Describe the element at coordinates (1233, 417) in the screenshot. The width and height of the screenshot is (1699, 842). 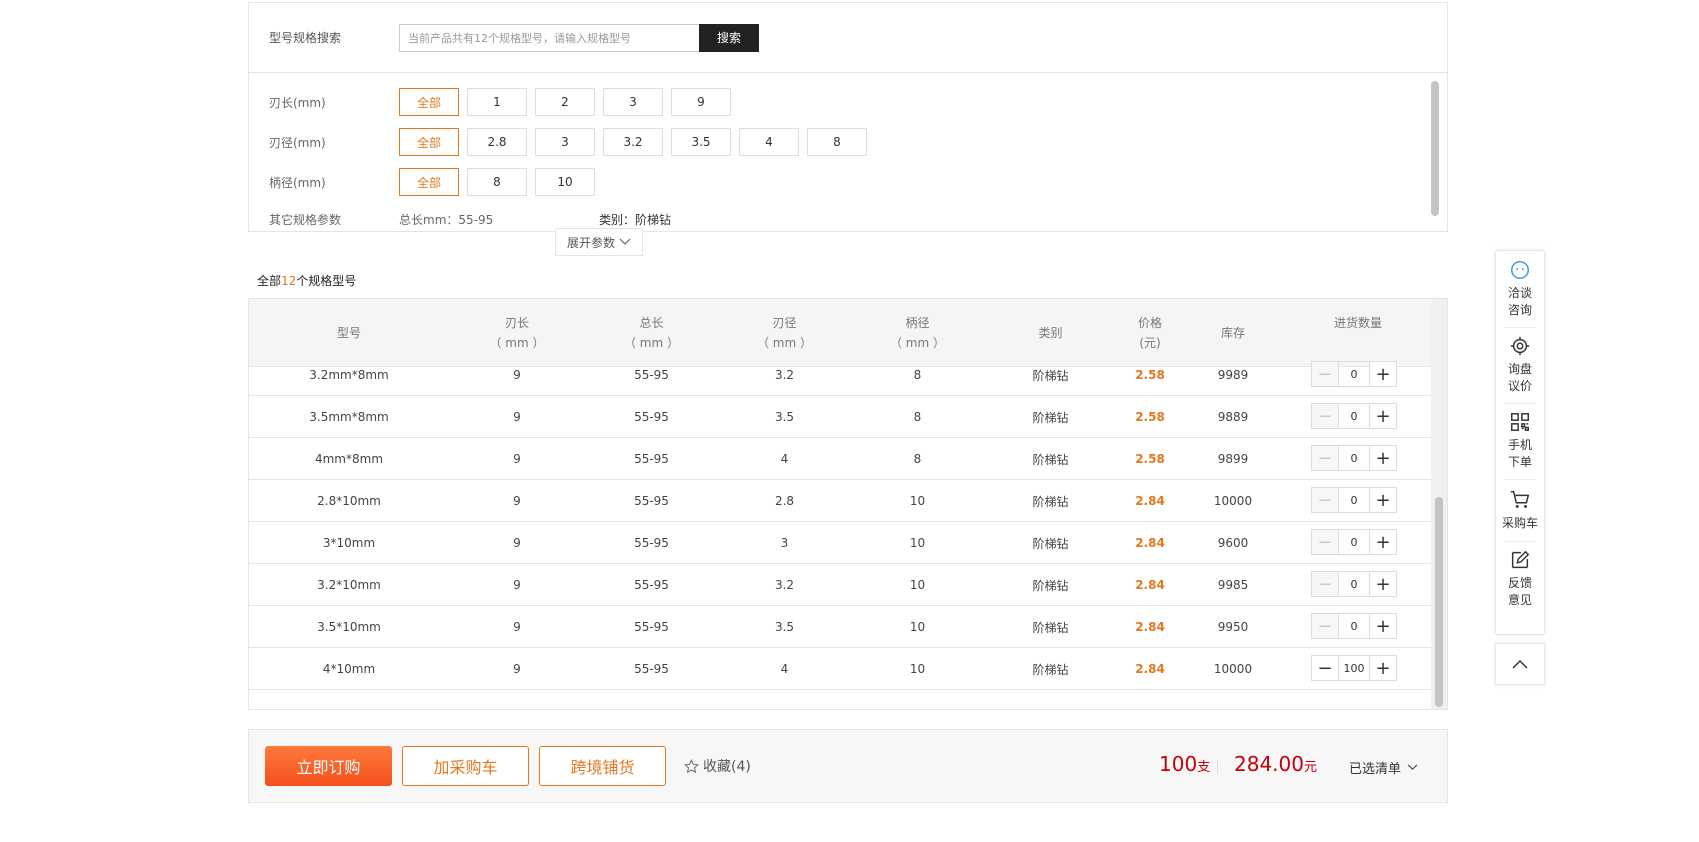
I see `cell-stock: 9889` at that location.